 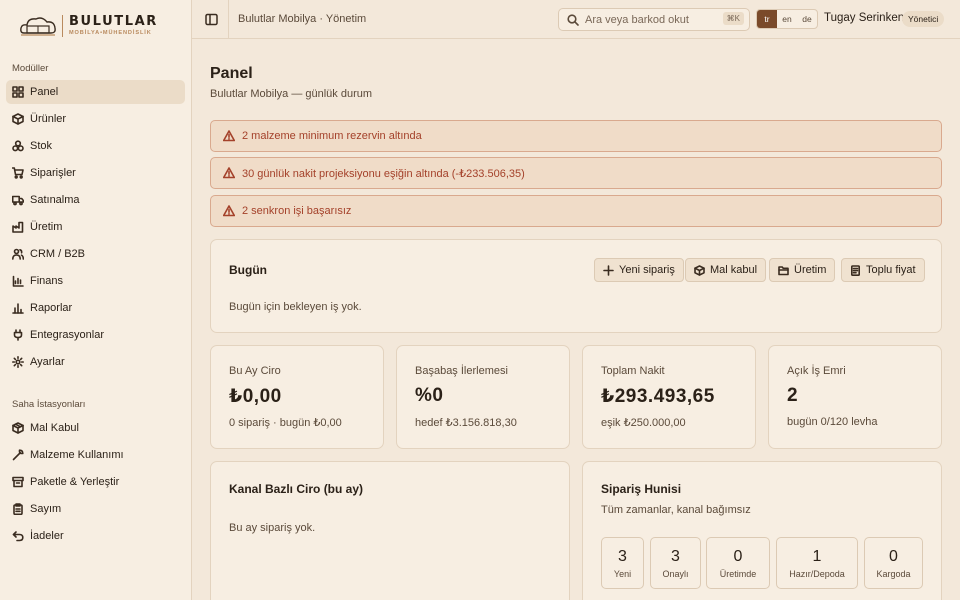 What do you see at coordinates (95, 482) in the screenshot?
I see `sidebar-item-paketle-yerlestir: Paketle & Yerleştir` at bounding box center [95, 482].